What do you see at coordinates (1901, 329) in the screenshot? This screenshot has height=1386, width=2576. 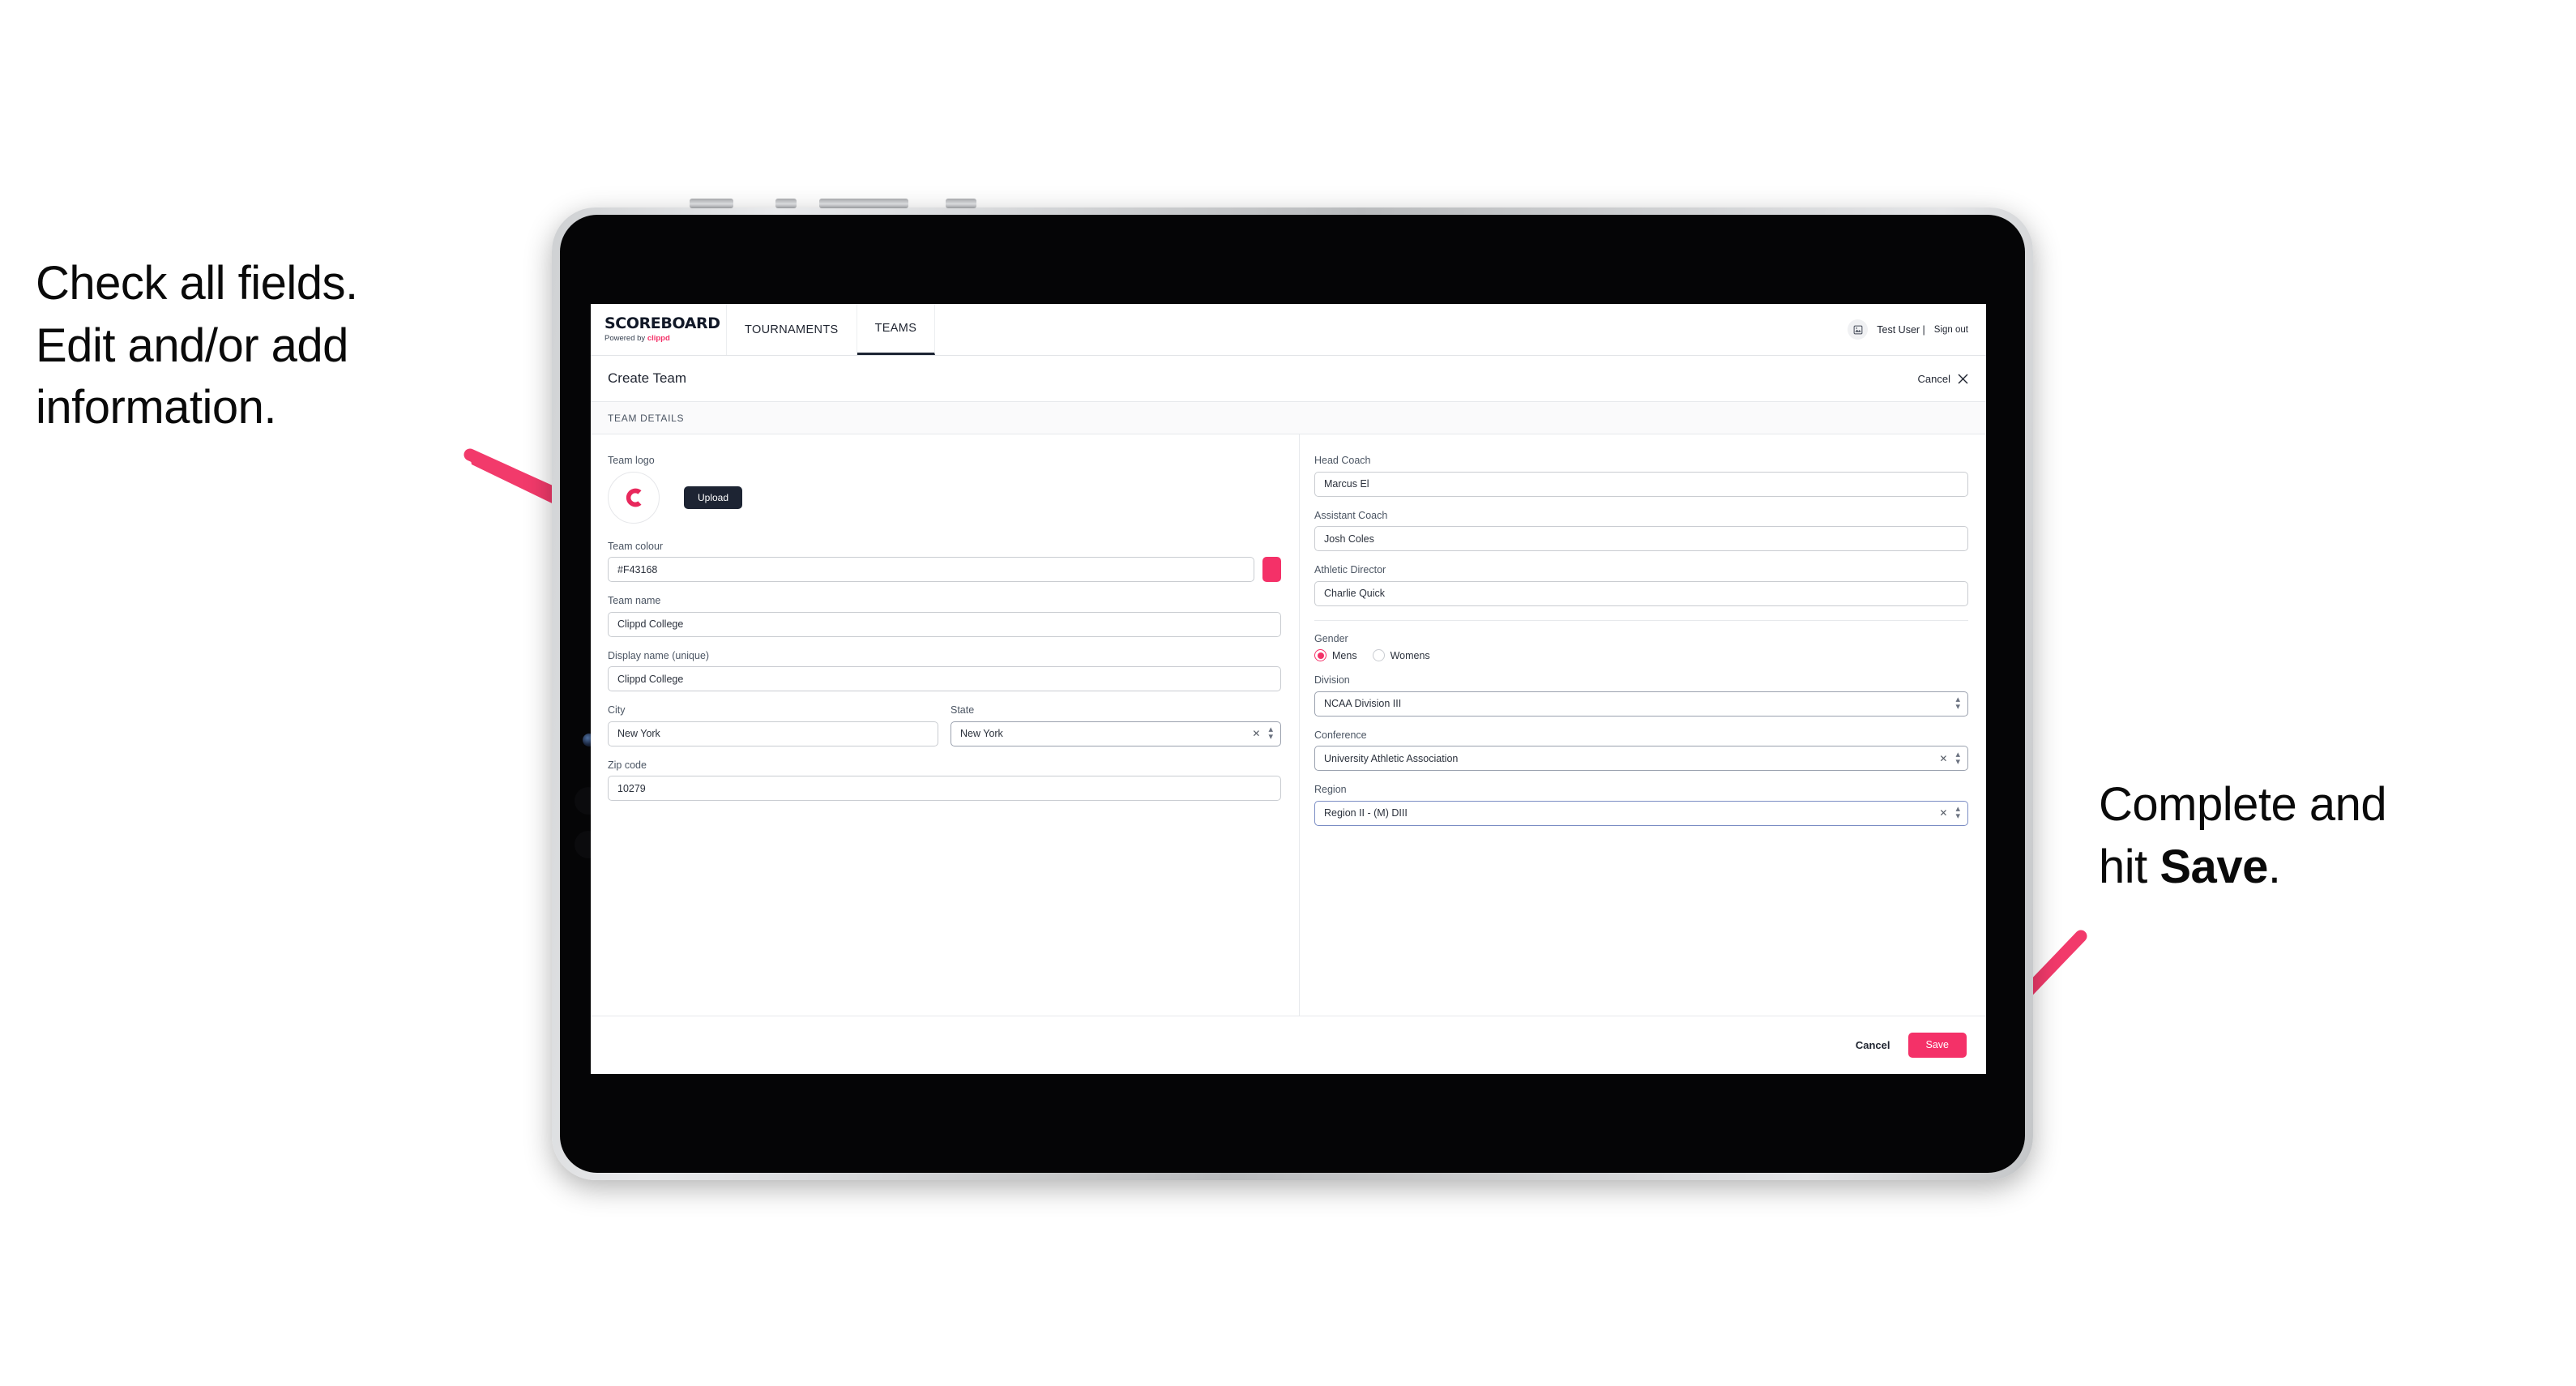 I see `user-name-label: Test User |` at bounding box center [1901, 329].